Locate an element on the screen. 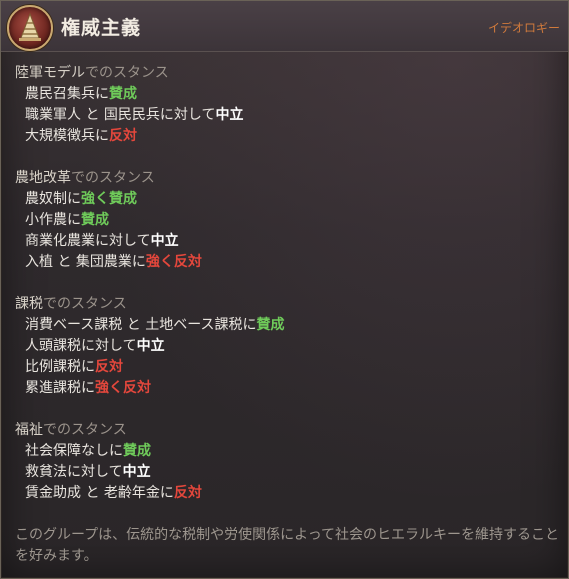 The width and height of the screenshot is (569, 579). law-items: 賃金助成 と 老齢年金 is located at coordinates (92, 493).